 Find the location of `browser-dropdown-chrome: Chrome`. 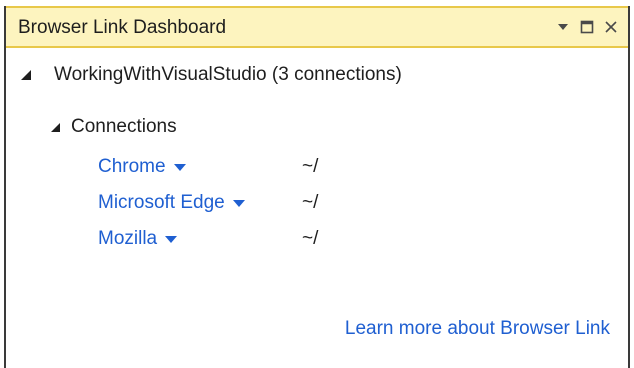

browser-dropdown-chrome: Chrome is located at coordinates (142, 167).